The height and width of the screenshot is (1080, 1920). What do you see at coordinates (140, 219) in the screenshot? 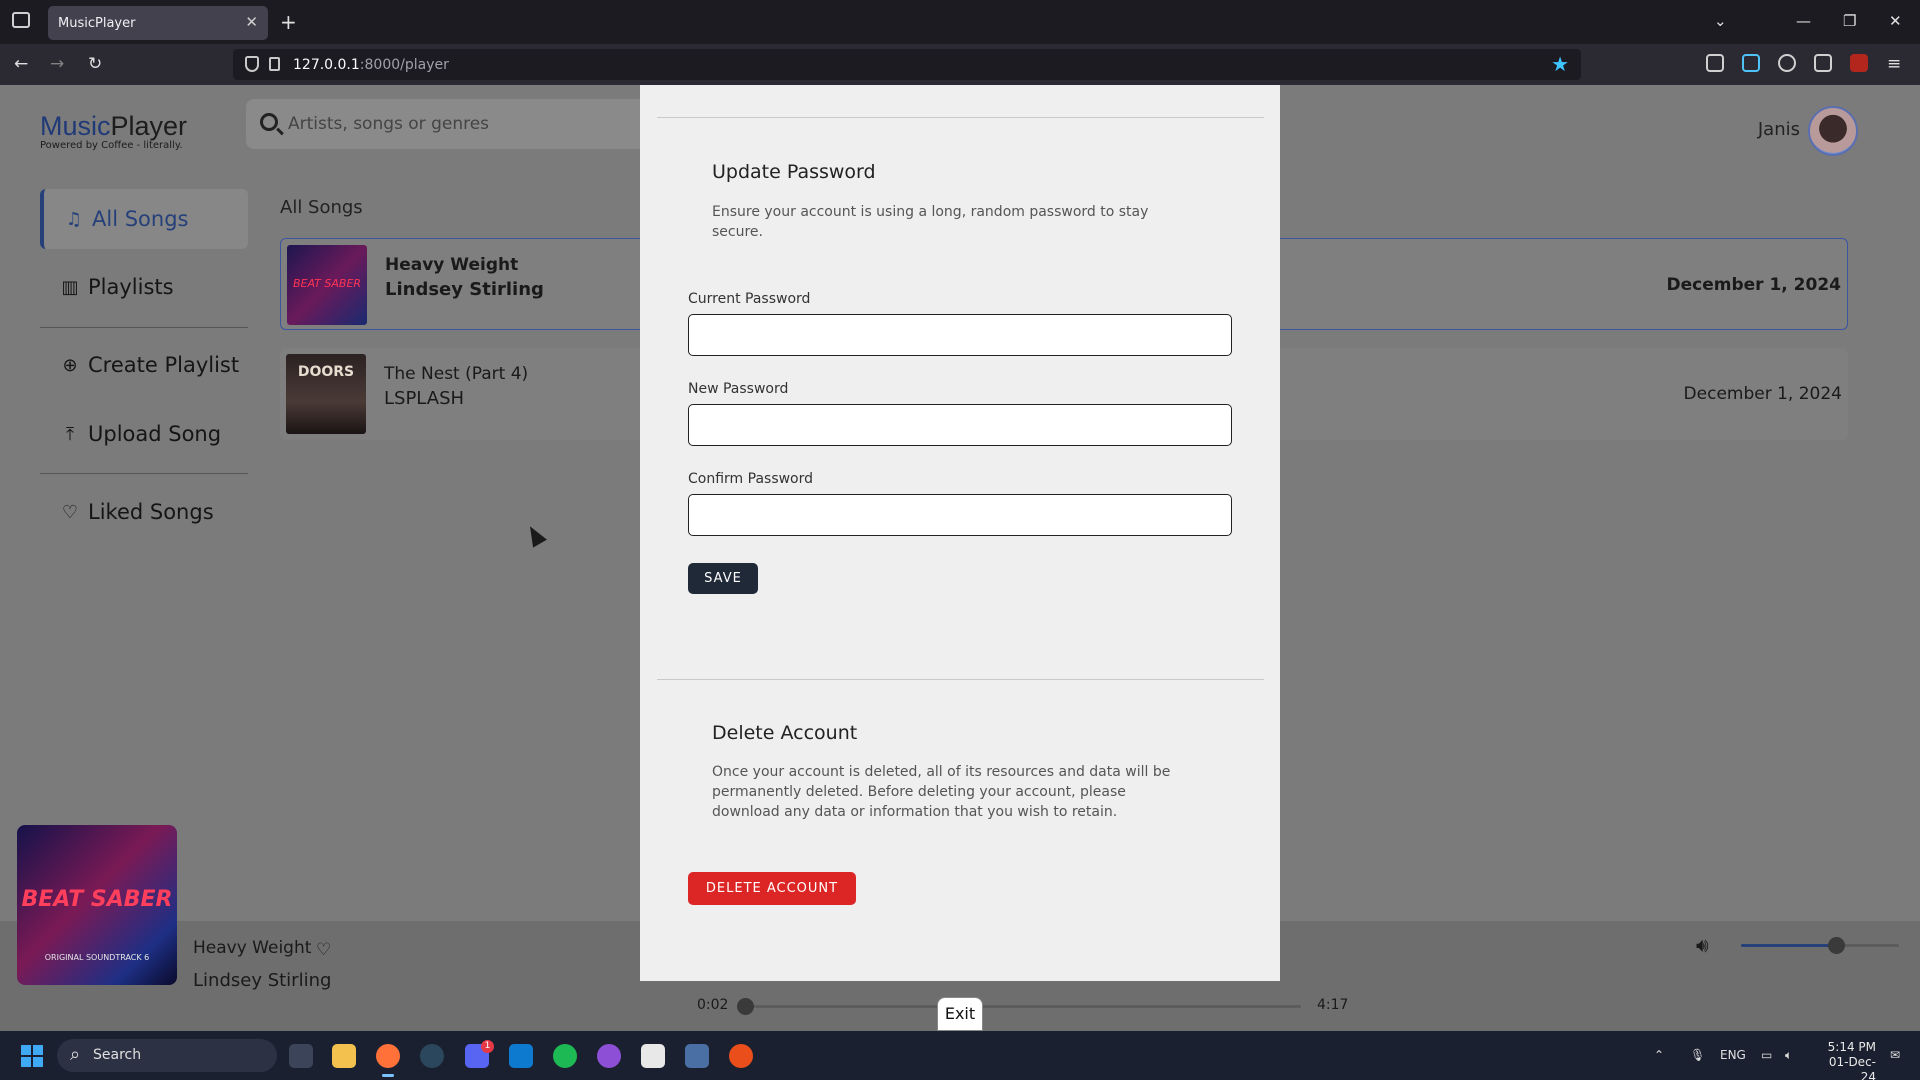
I see `sidebar-item-label: All Songs` at bounding box center [140, 219].